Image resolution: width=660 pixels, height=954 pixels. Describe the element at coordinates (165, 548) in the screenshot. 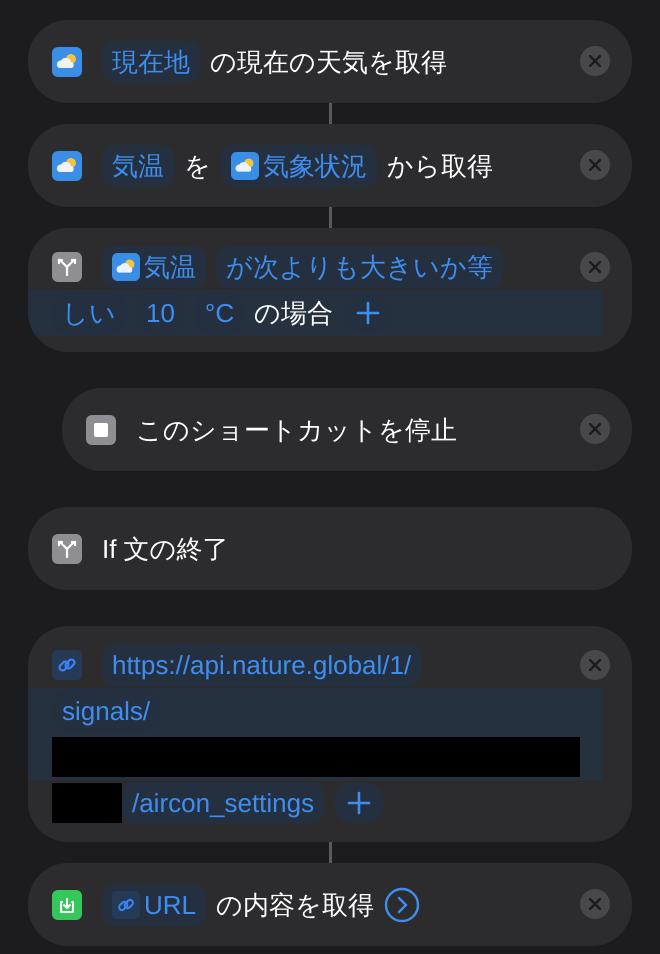

I see `action-label: If 文の終了` at that location.